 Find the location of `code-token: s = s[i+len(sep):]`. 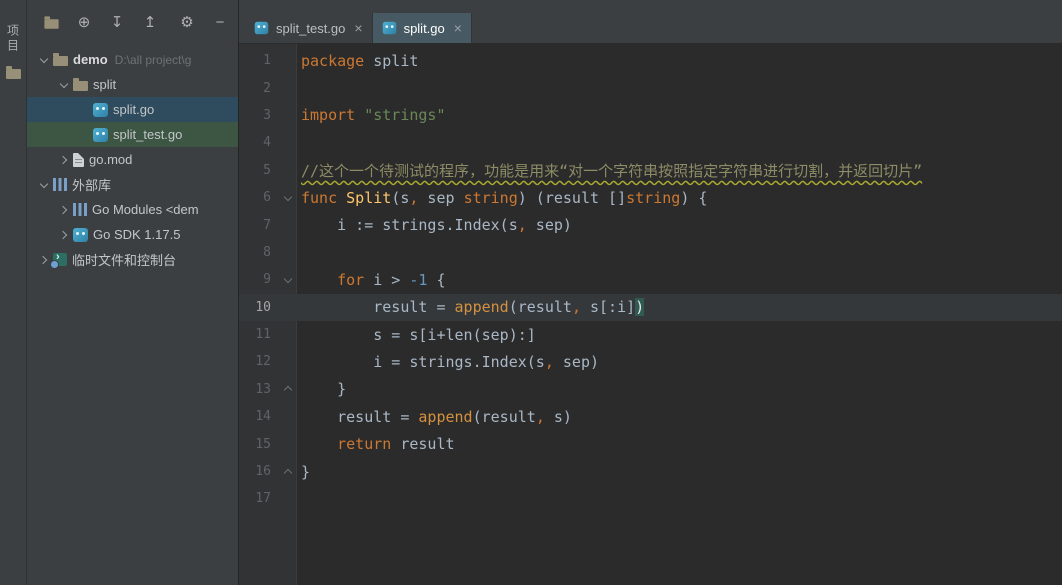

code-token: s = s[i+len(sep):] is located at coordinates (418, 334).